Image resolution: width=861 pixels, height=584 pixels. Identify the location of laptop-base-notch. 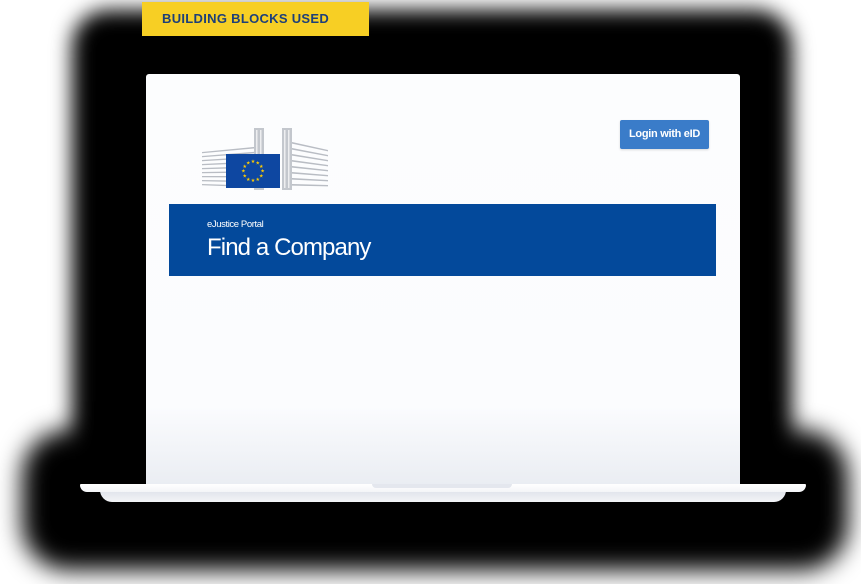
(442, 486).